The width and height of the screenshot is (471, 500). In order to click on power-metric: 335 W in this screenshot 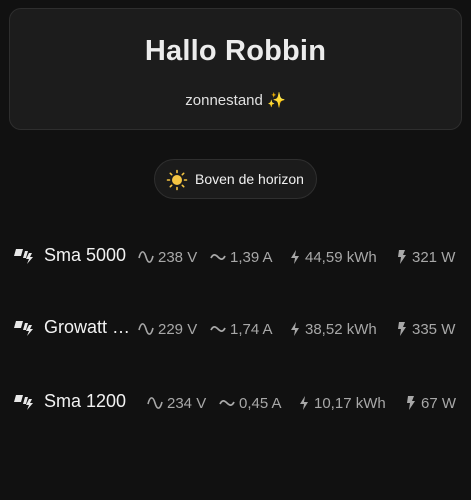, I will do `click(425, 329)`.